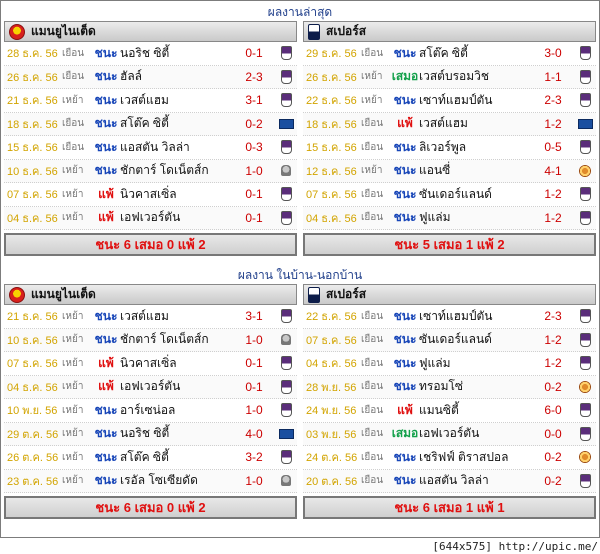 This screenshot has width=600, height=554. I want to click on team-header: แมนยูไนเต็ด, so click(150, 31).